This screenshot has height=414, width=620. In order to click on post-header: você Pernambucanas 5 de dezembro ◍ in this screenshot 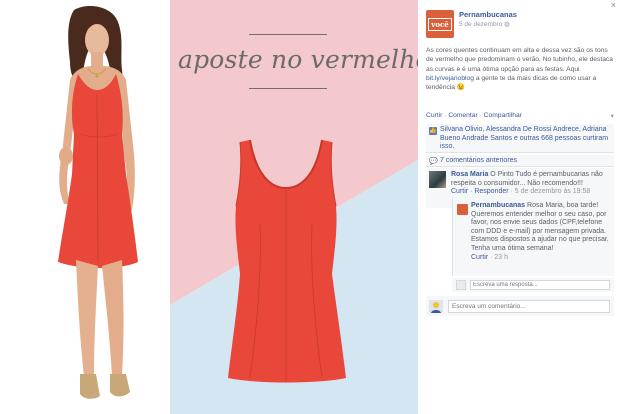, I will do `click(471, 24)`.